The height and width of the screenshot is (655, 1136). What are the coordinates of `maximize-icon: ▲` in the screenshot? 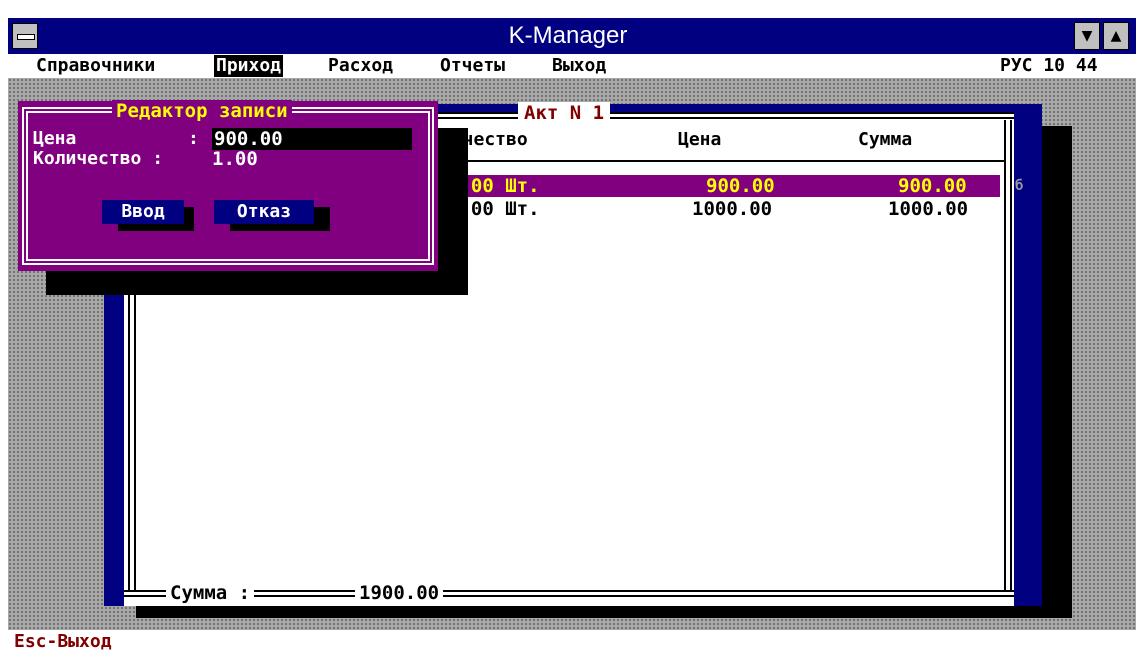 It's located at (1116, 36).